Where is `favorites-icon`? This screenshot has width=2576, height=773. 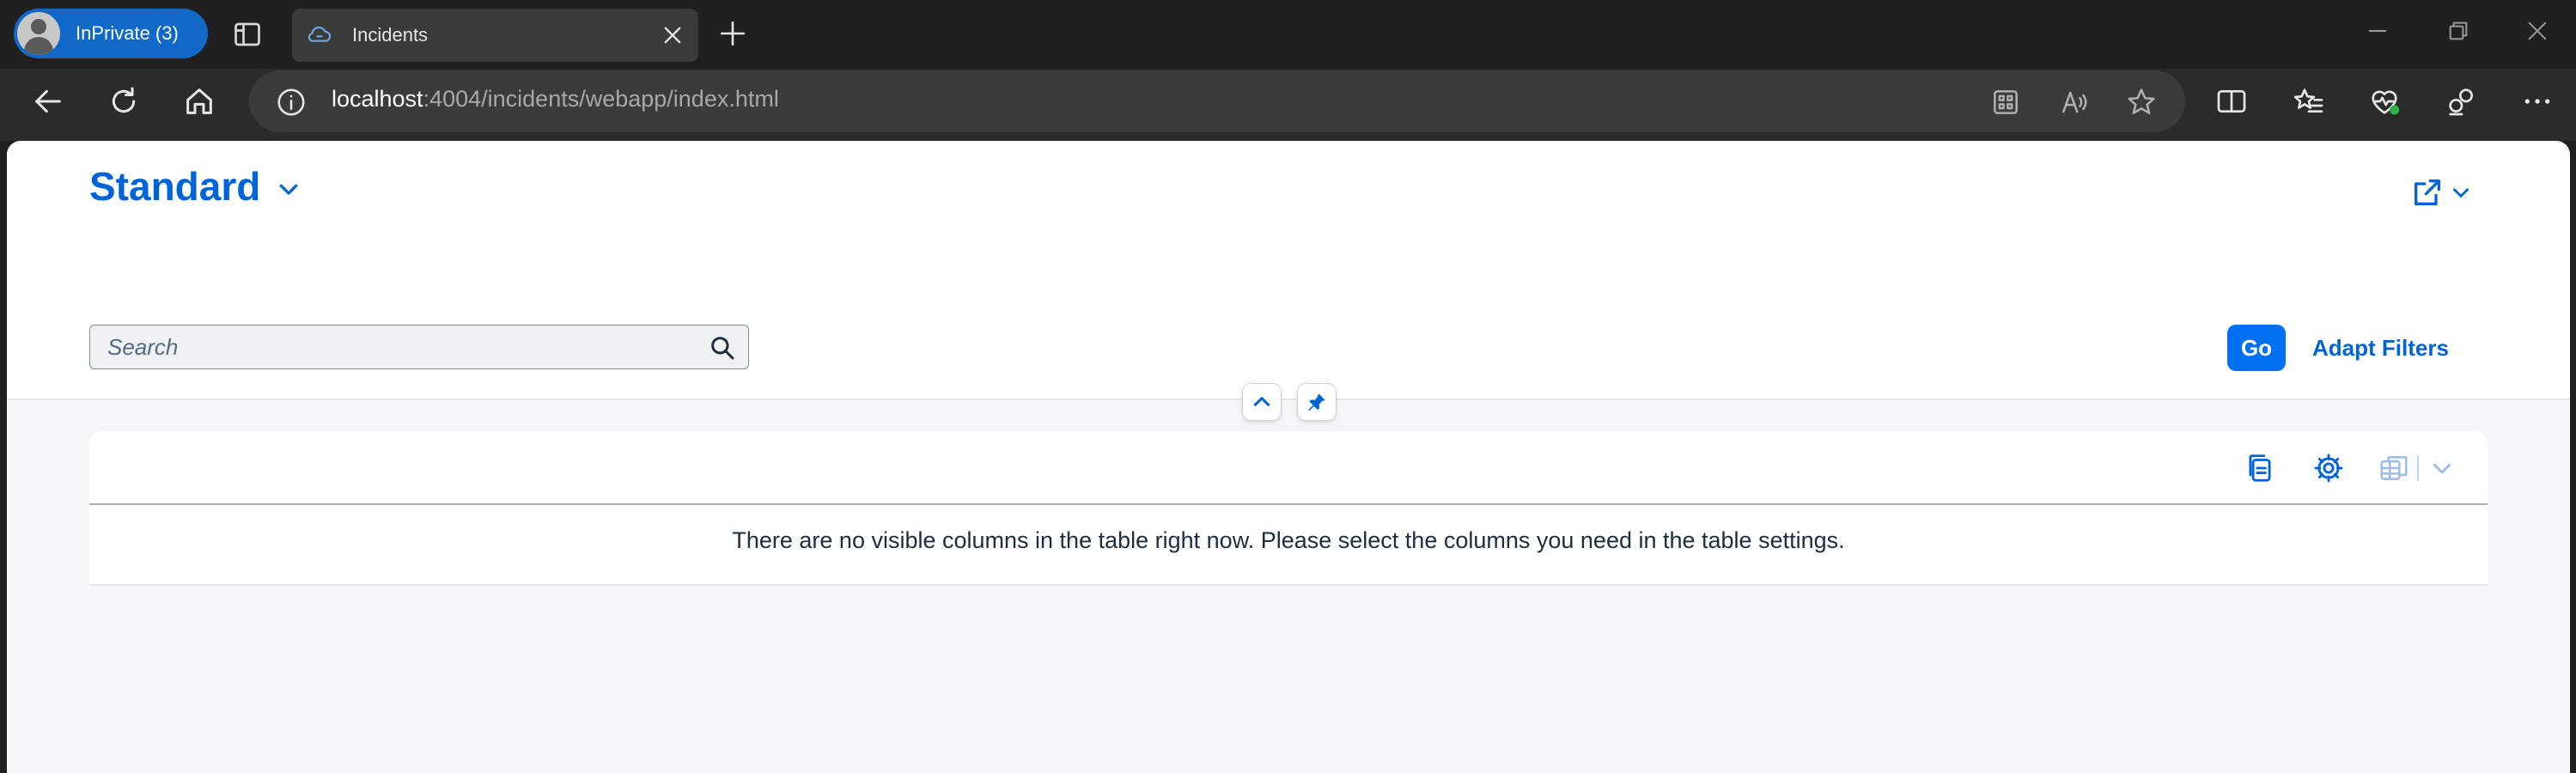
favorites-icon is located at coordinates (2309, 101).